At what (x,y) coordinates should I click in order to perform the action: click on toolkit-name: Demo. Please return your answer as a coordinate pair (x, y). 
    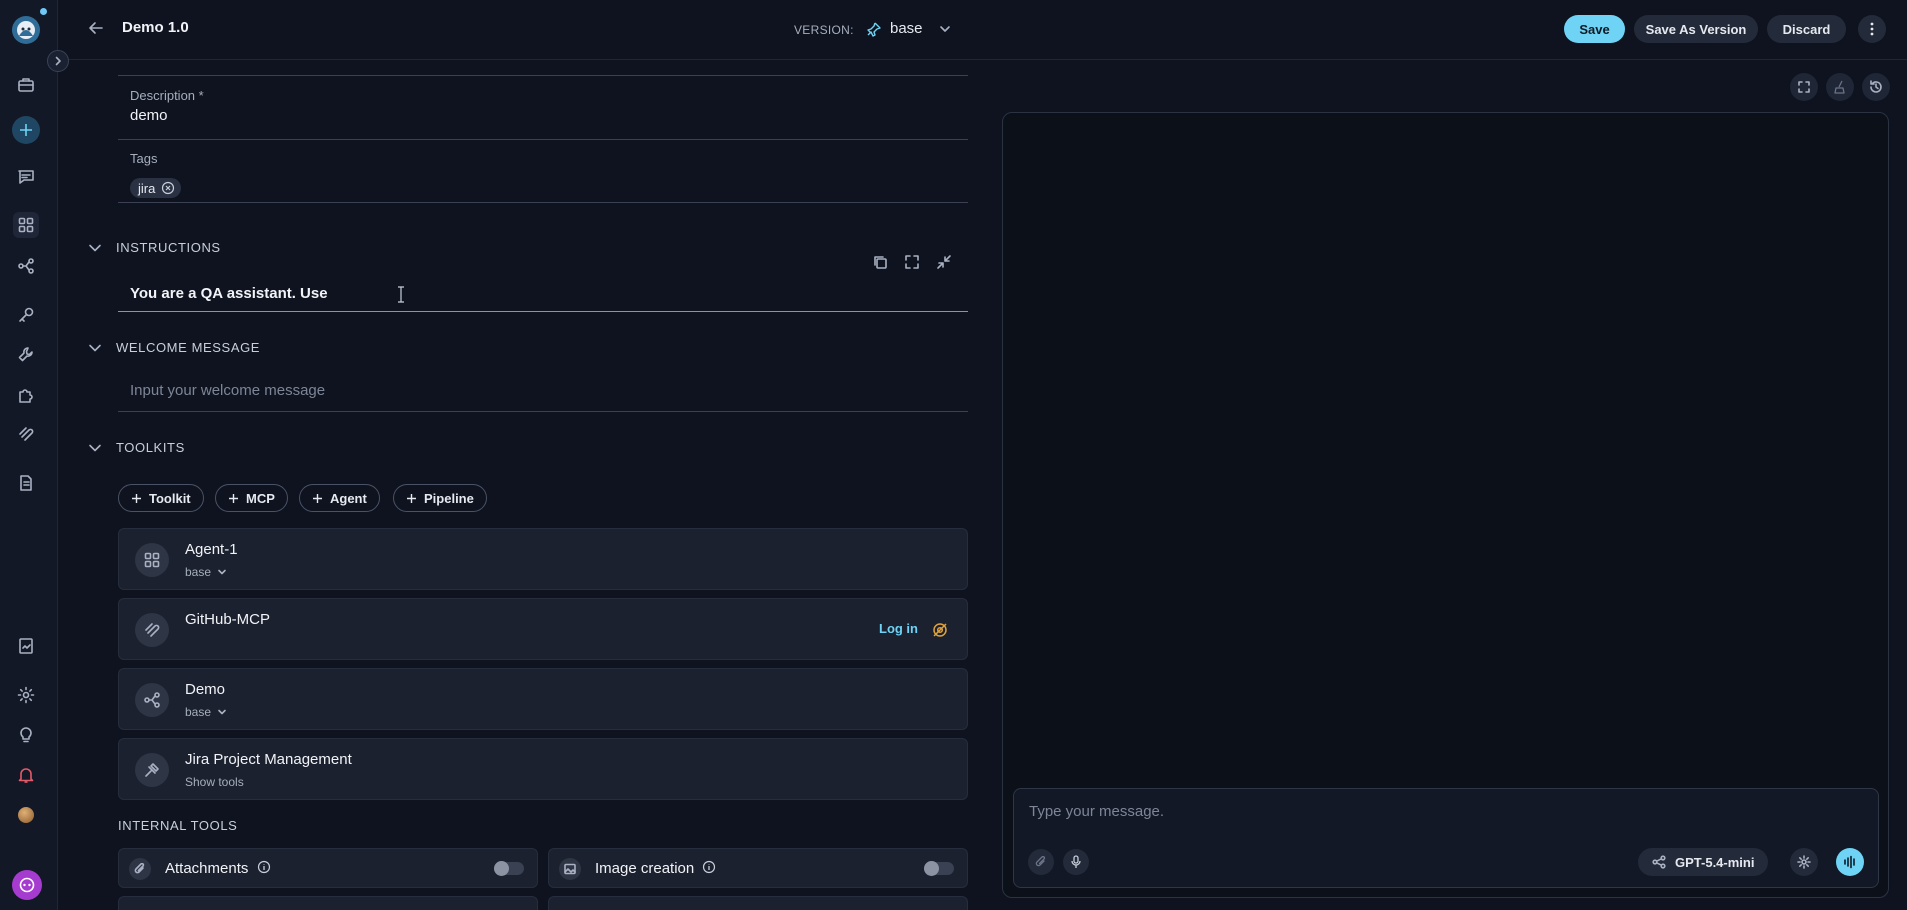
    Looking at the image, I should click on (205, 689).